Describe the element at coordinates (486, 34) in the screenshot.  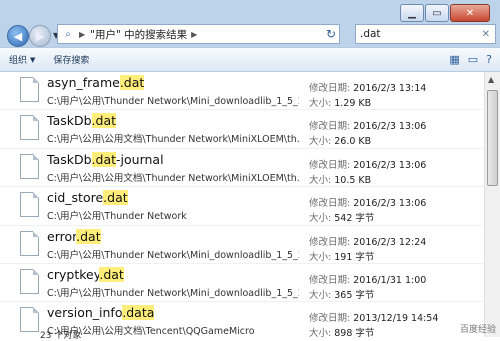
I see `clear-search-button: ✕` at that location.